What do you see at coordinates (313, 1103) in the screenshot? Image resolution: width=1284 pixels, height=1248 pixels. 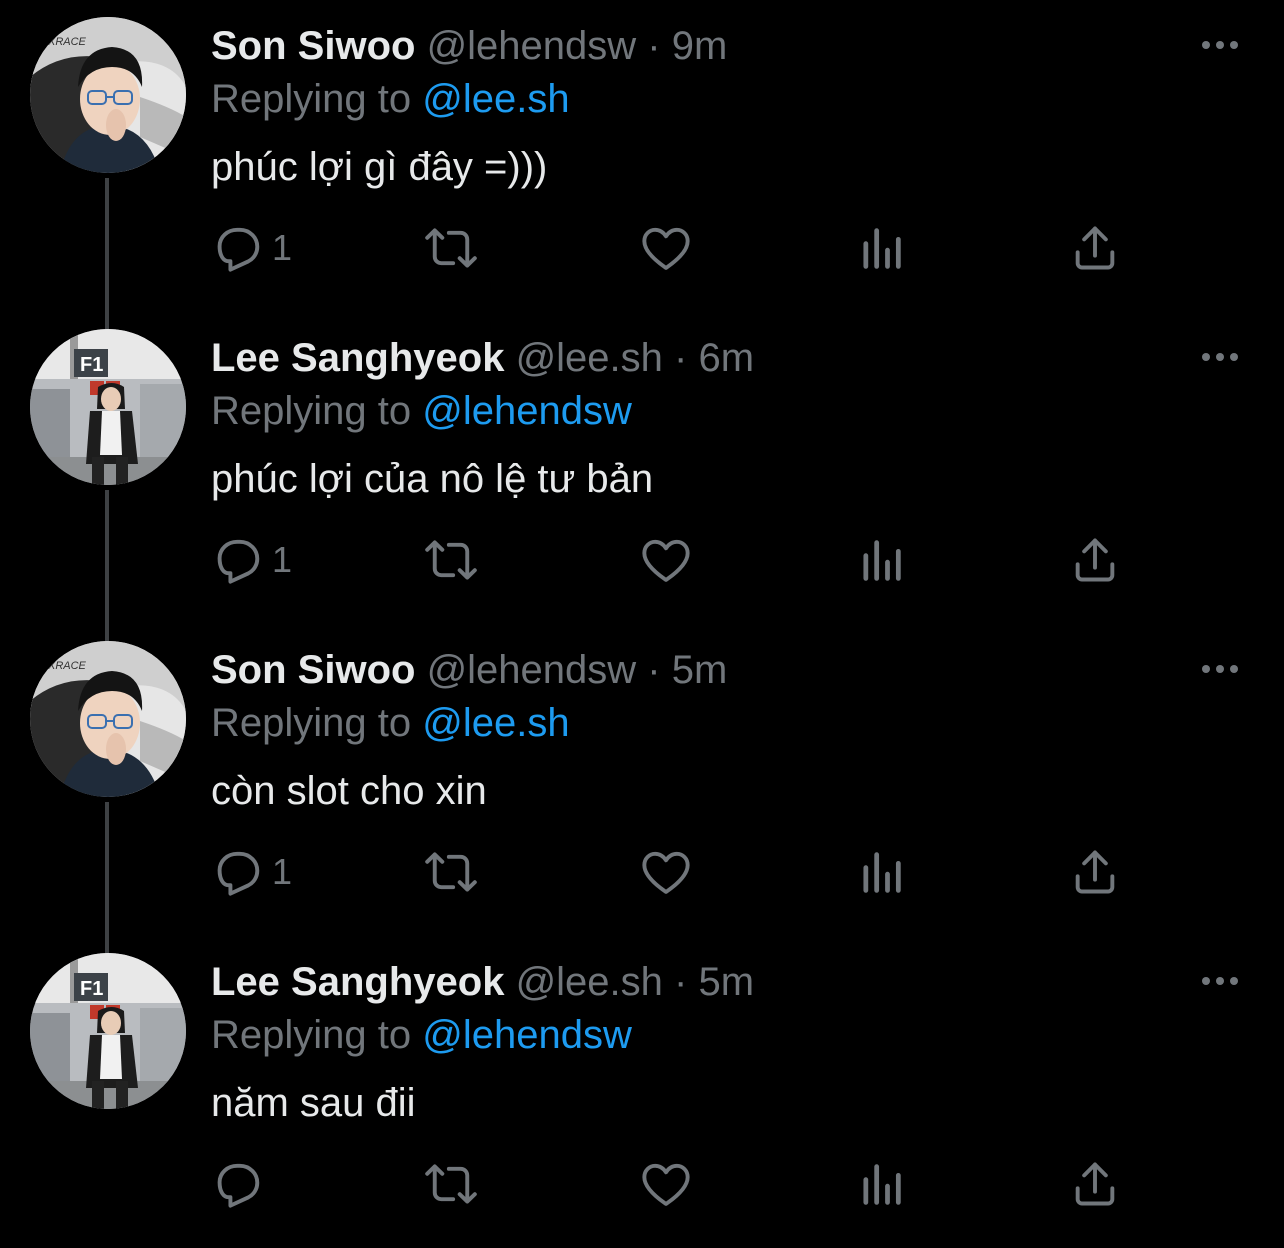 I see `tweet-text: năm sau đii` at bounding box center [313, 1103].